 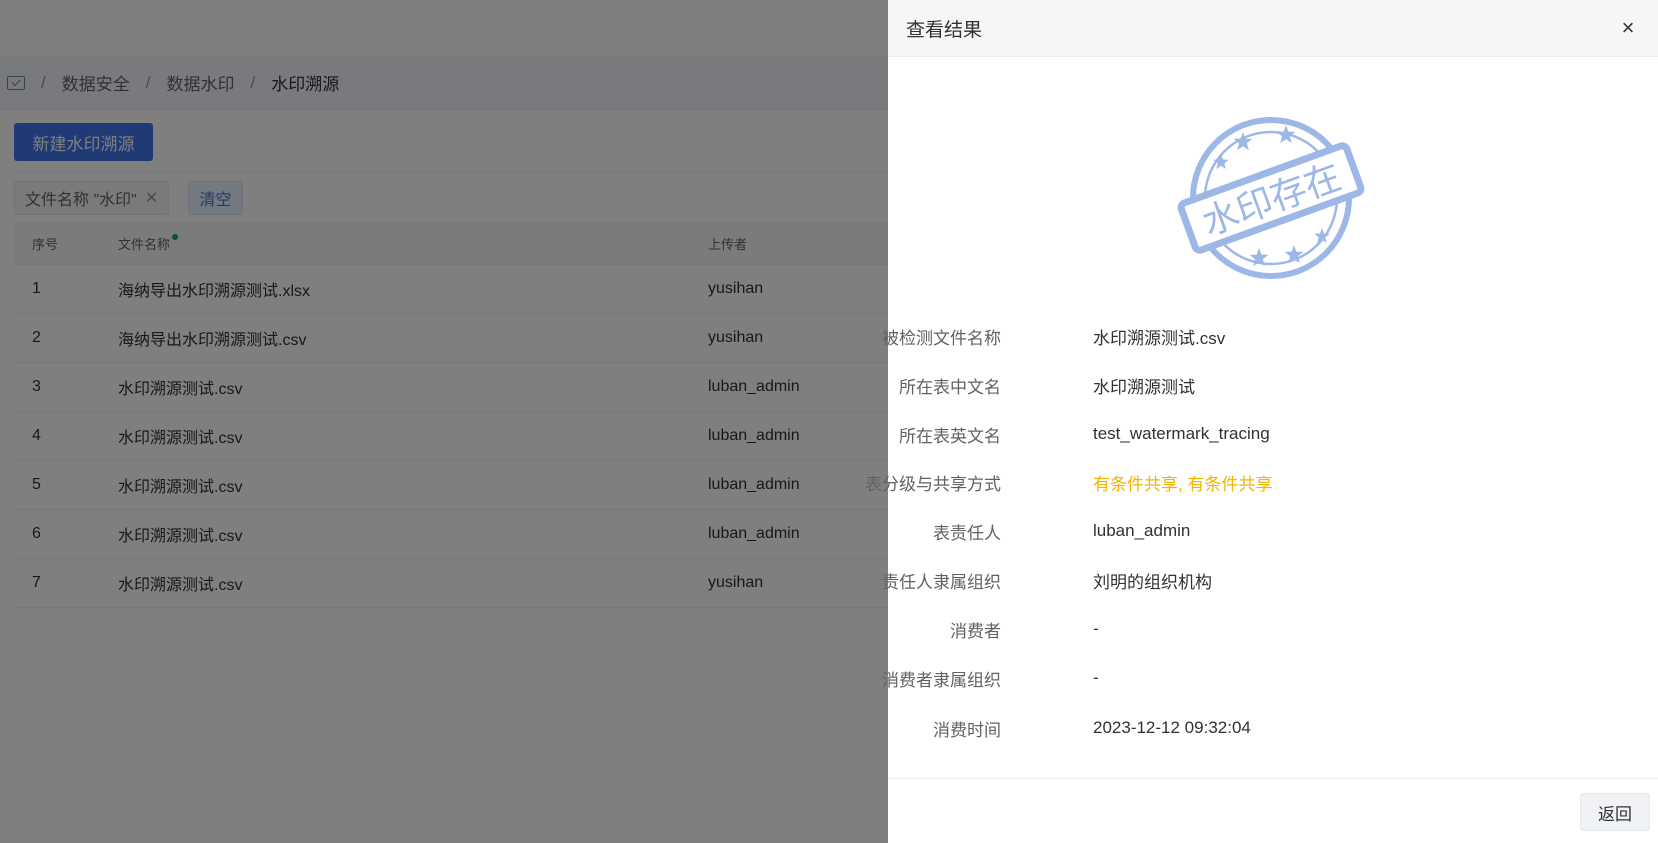 I want to click on detail-value: test_watermark_tracing, so click(x=1181, y=433).